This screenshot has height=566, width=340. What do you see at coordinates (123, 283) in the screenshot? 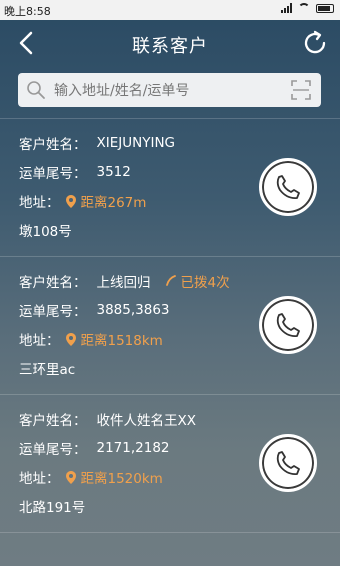
I see `customer-name: 上线回归` at bounding box center [123, 283].